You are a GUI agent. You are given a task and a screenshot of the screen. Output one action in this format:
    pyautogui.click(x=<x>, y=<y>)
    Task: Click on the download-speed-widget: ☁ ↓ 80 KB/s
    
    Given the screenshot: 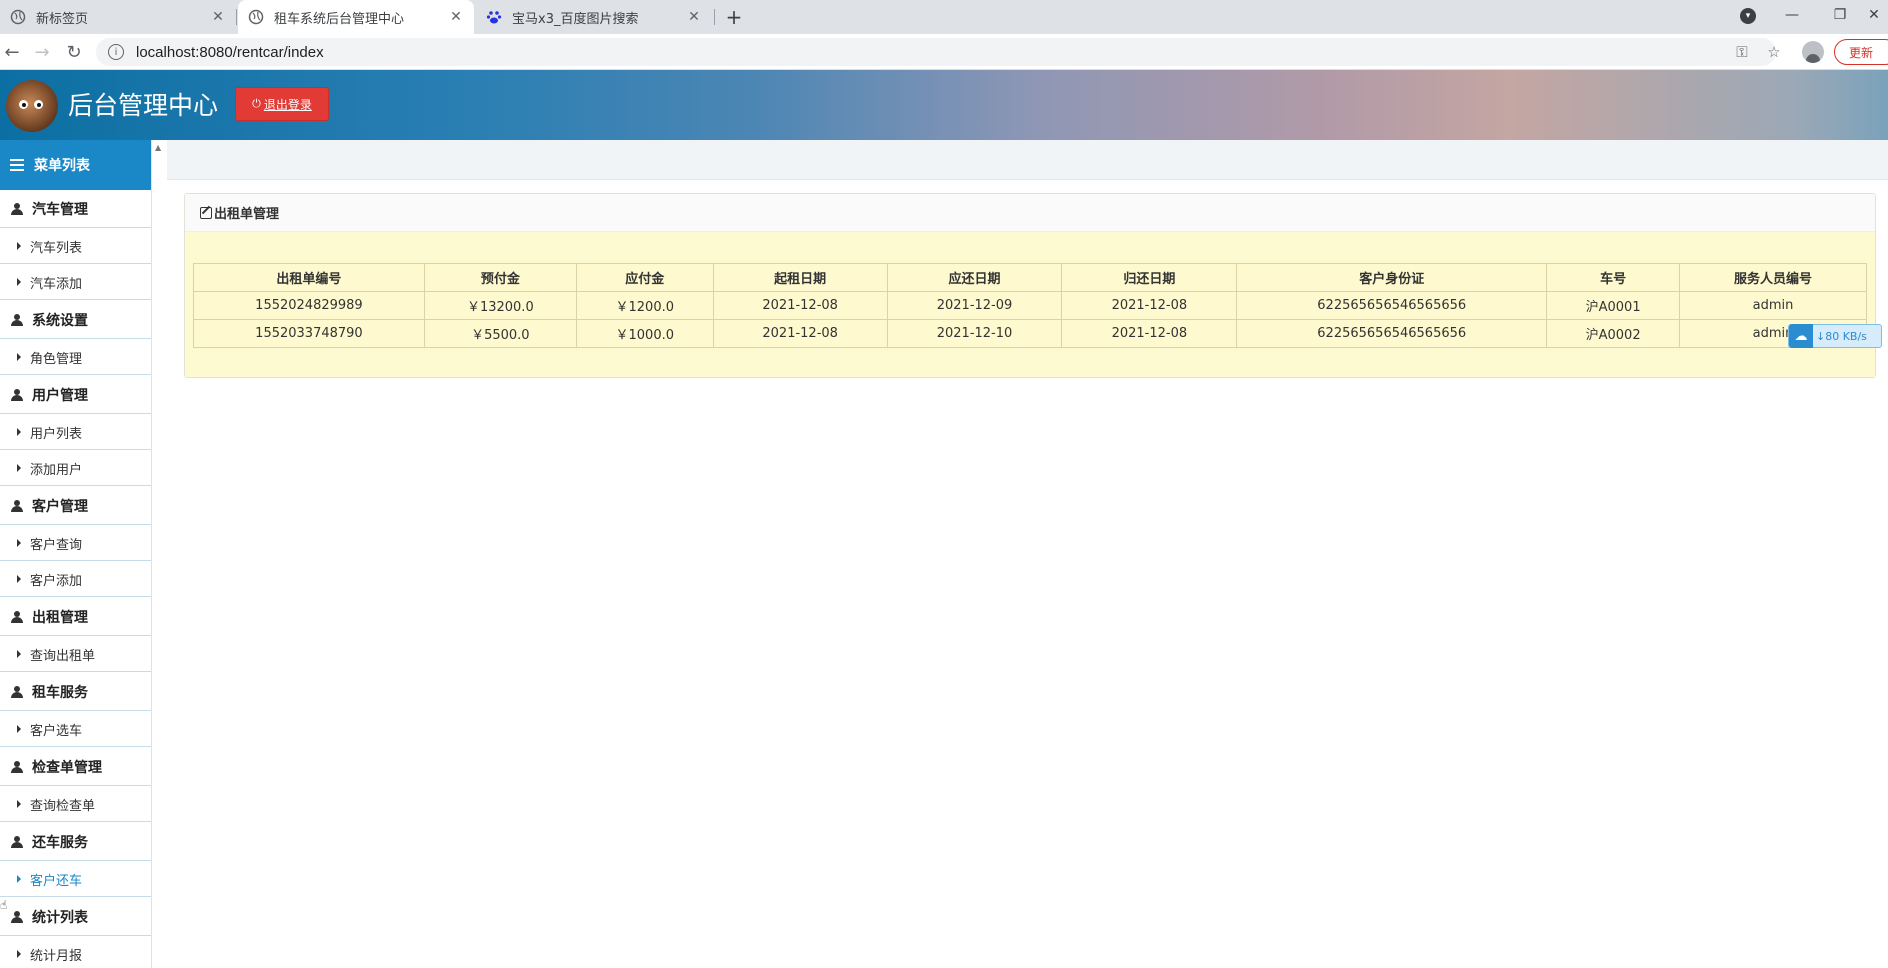 What is the action you would take?
    pyautogui.click(x=1835, y=336)
    